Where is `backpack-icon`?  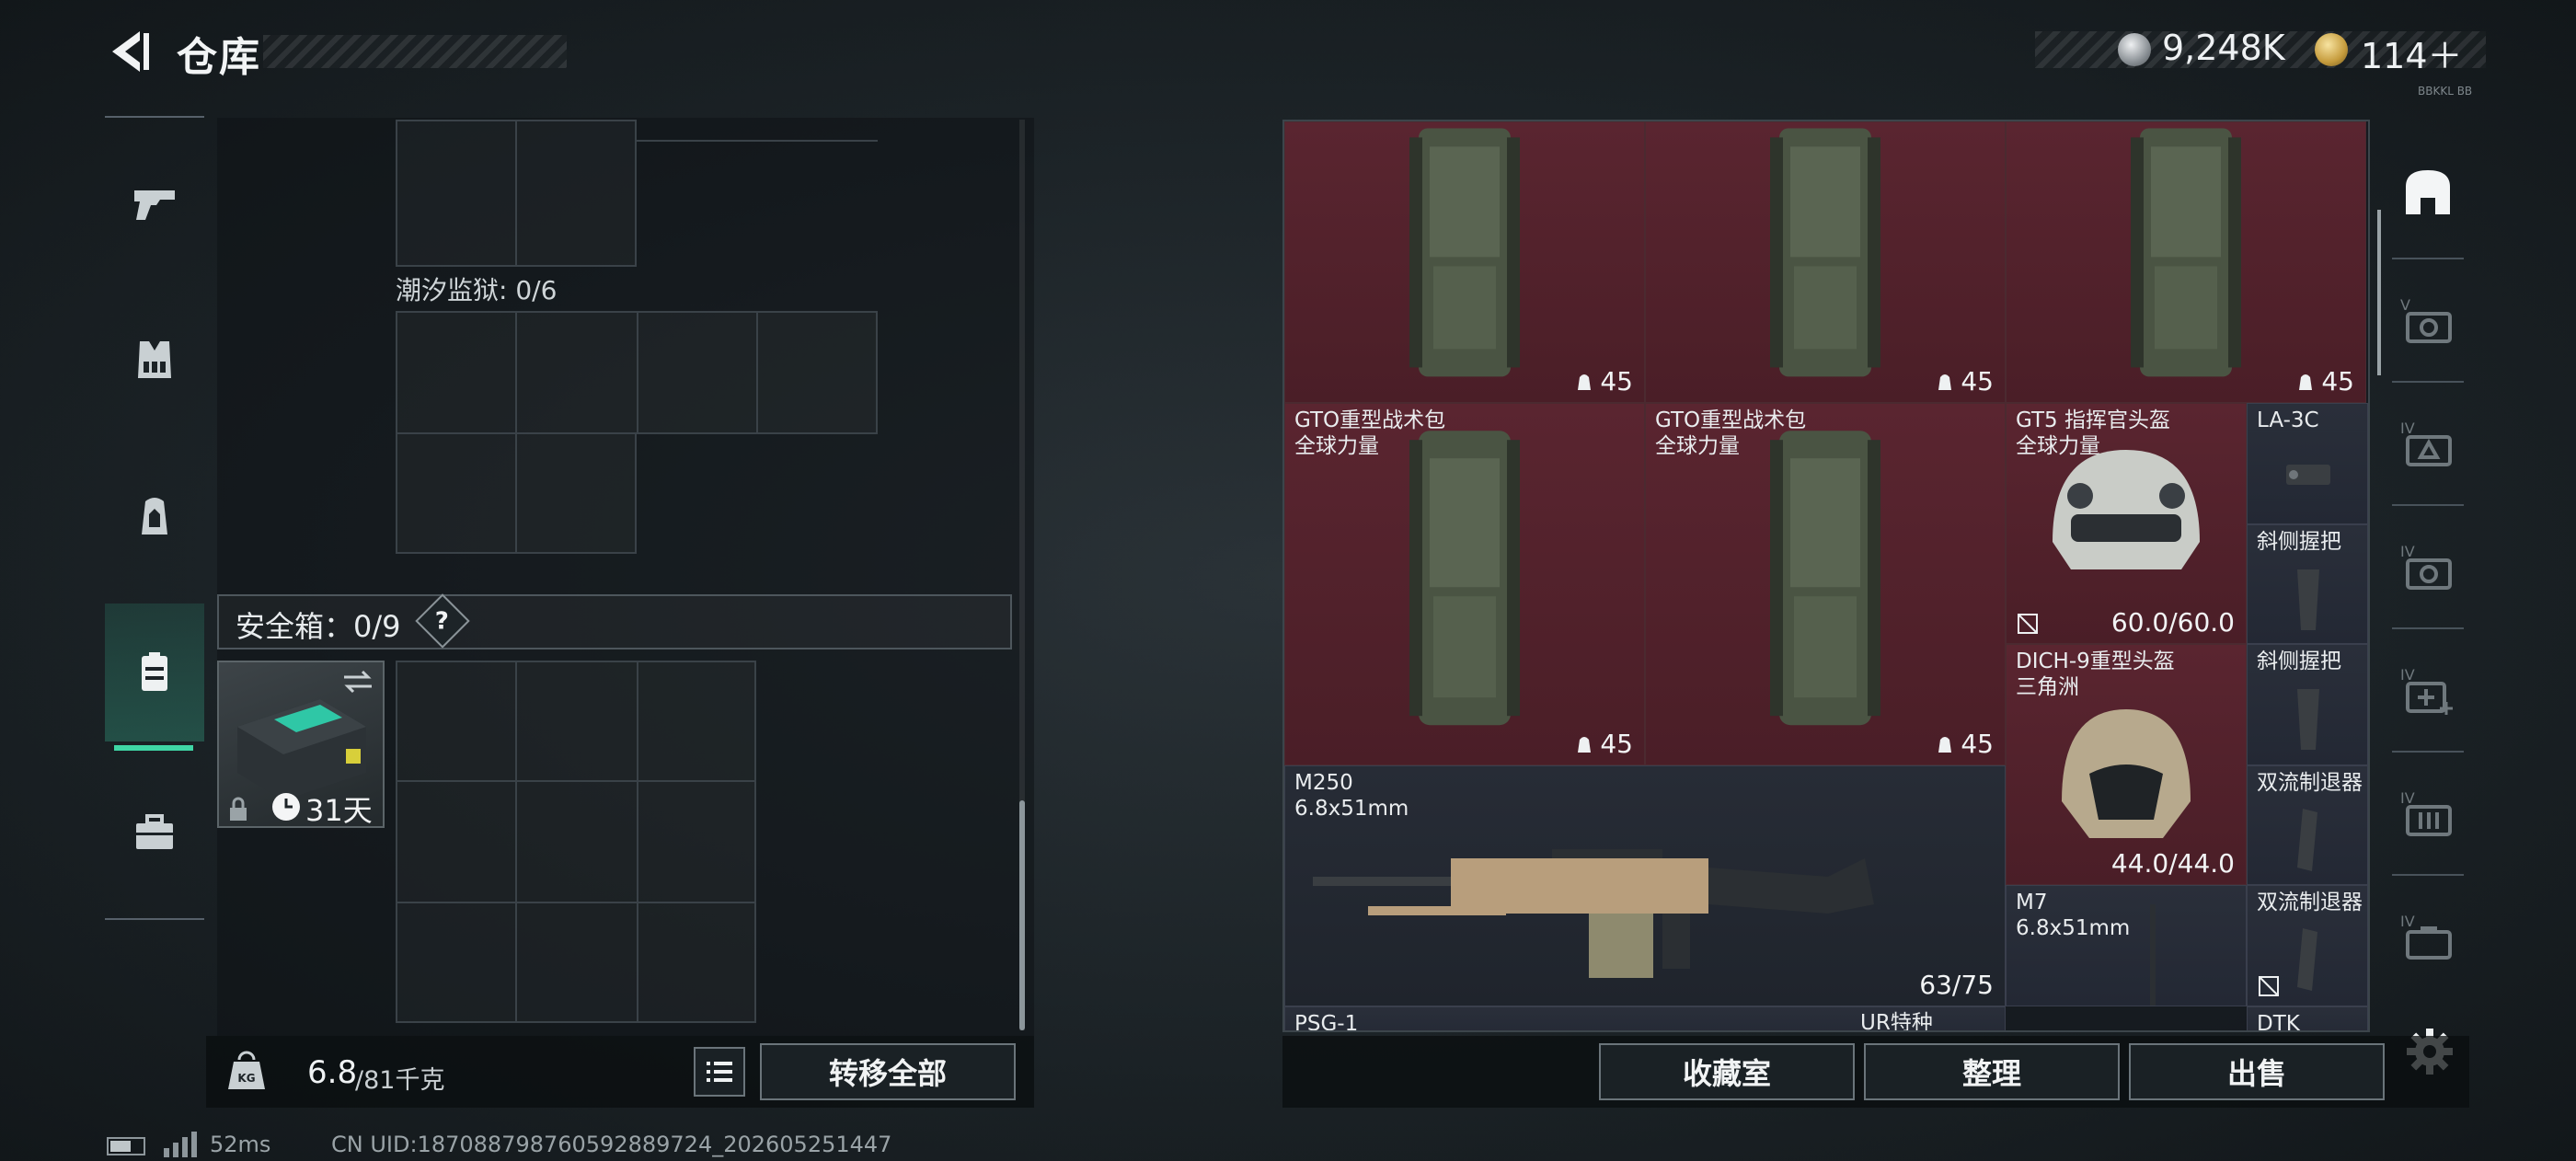 backpack-icon is located at coordinates (154, 517).